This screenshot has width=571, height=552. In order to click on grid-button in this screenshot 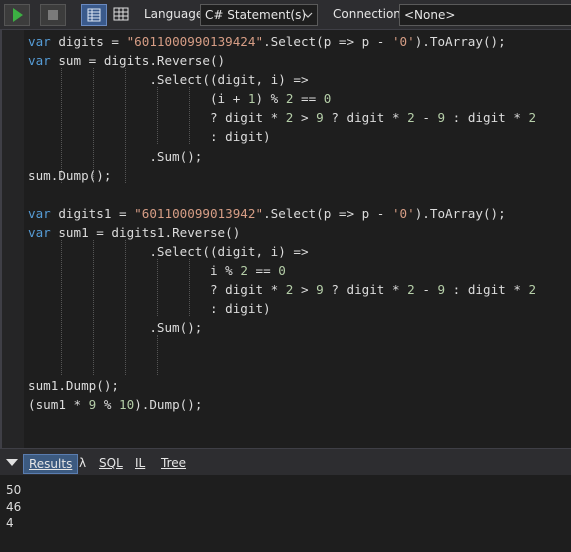, I will do `click(121, 15)`.